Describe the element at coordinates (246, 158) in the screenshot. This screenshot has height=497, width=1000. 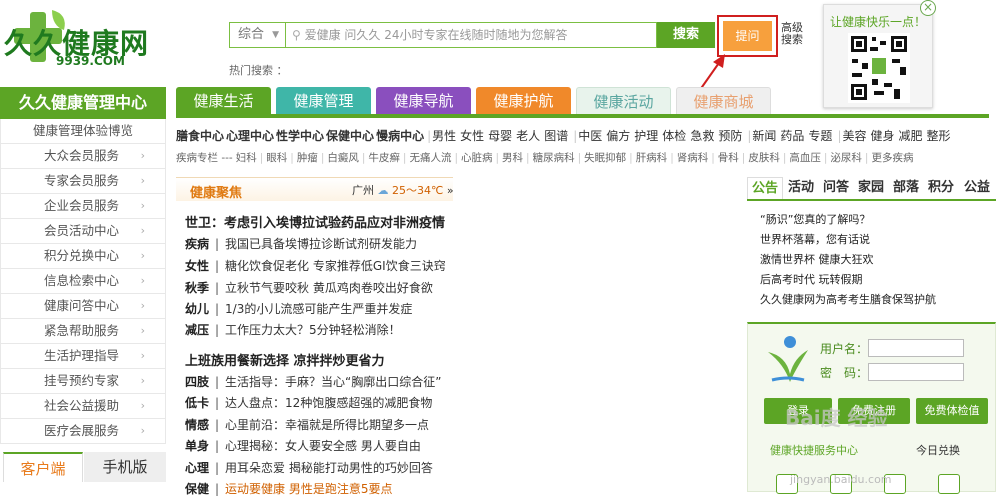
I see `disease-link: 妇科` at that location.